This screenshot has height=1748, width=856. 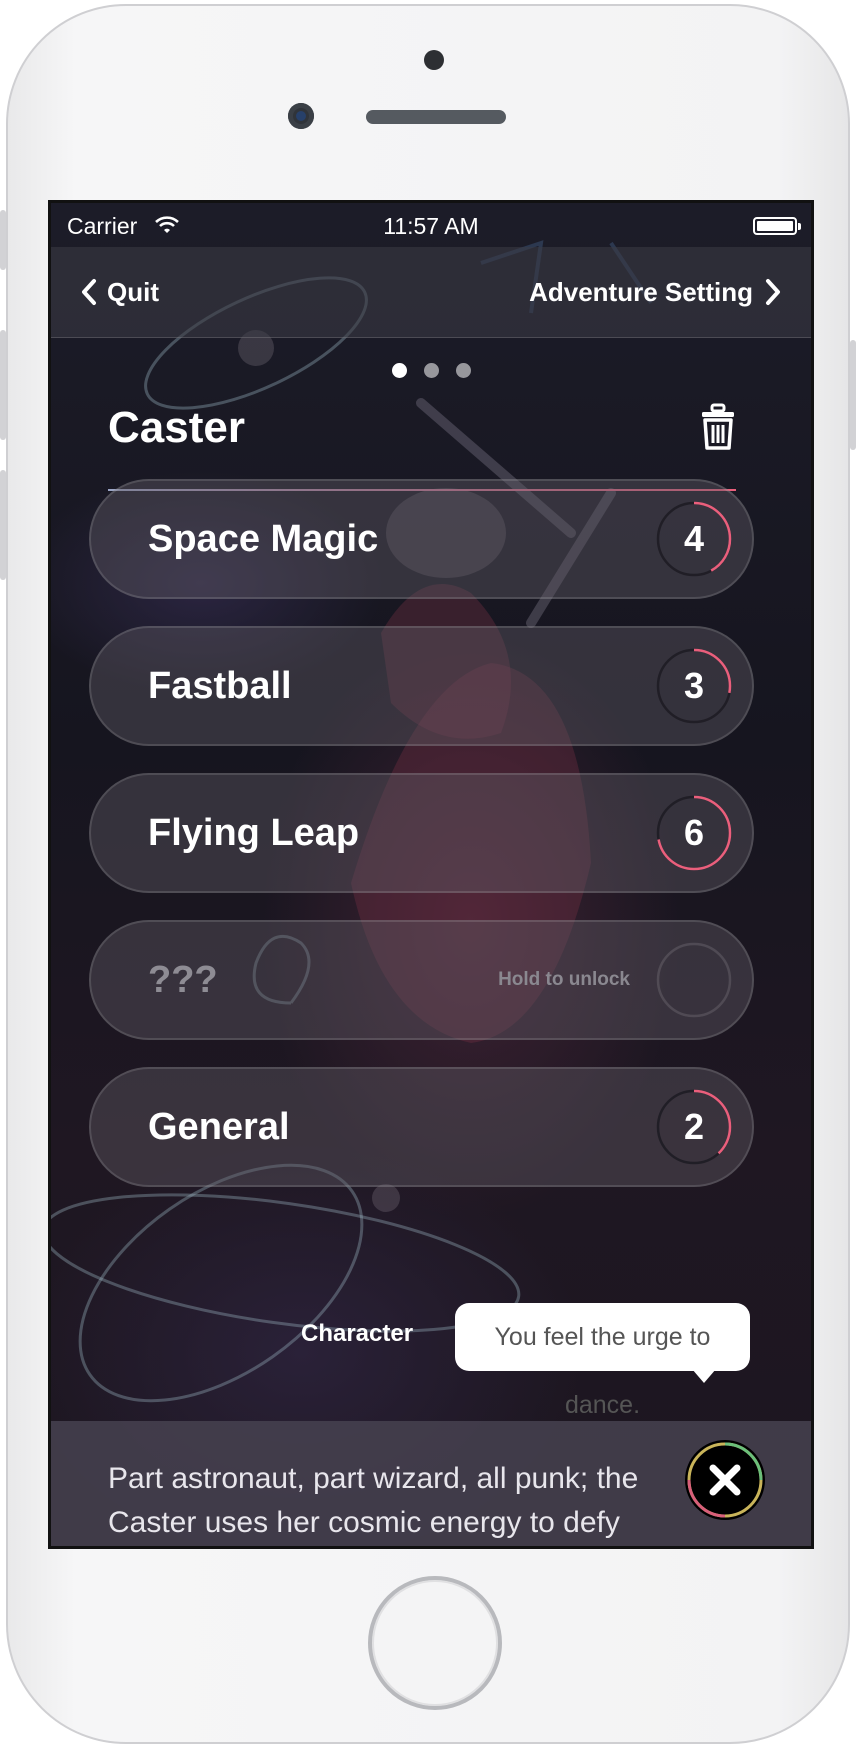 I want to click on skill-name: Fastball, so click(x=220, y=686).